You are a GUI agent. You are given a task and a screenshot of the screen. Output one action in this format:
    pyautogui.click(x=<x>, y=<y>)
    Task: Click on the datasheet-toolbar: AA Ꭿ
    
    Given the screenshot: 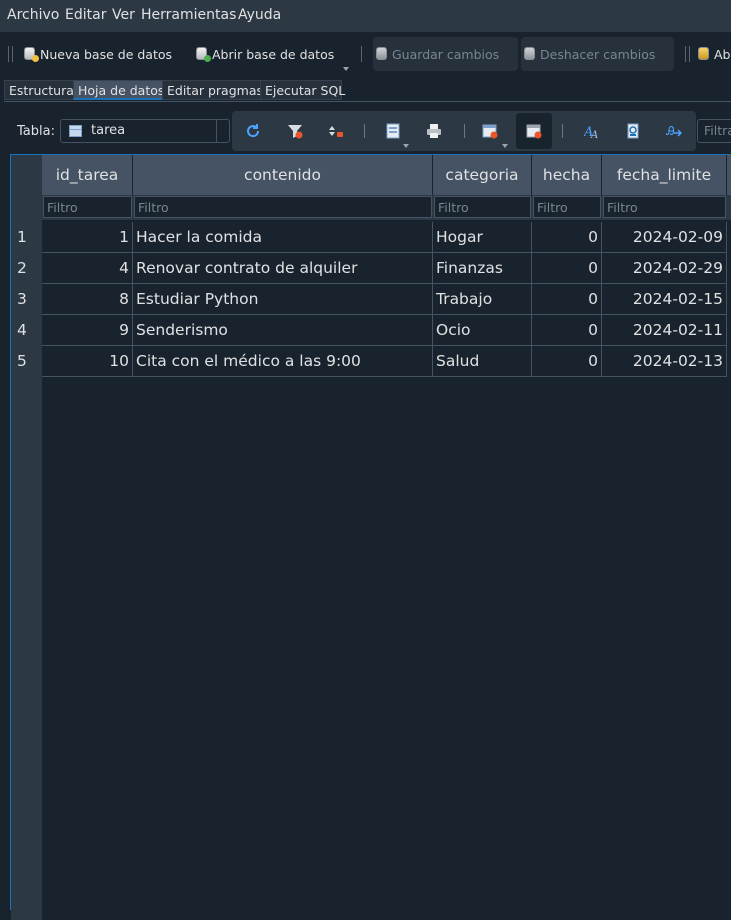 What is the action you would take?
    pyautogui.click(x=464, y=131)
    